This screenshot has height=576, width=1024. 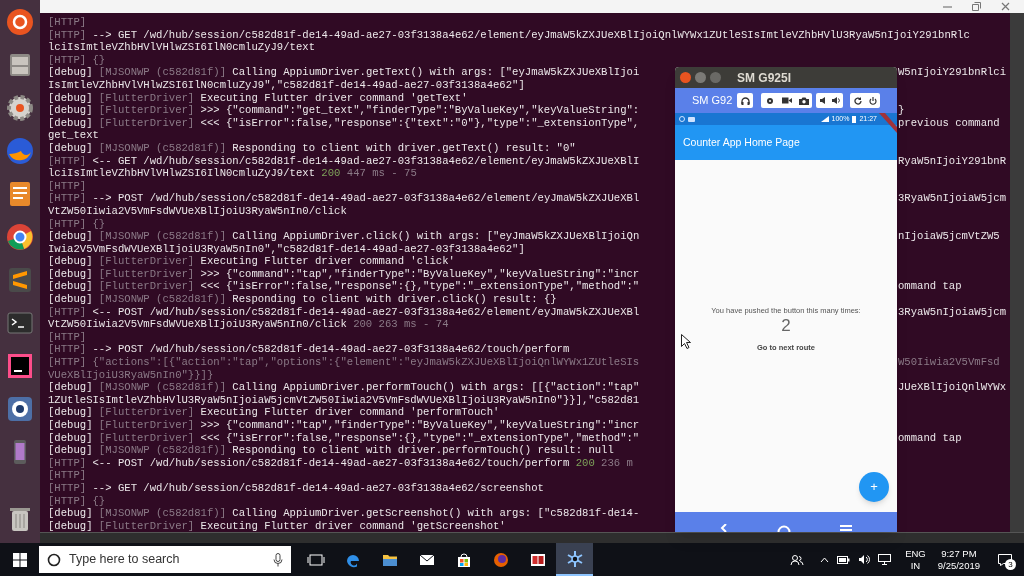 What do you see at coordinates (54, 559) in the screenshot?
I see `search-icon` at bounding box center [54, 559].